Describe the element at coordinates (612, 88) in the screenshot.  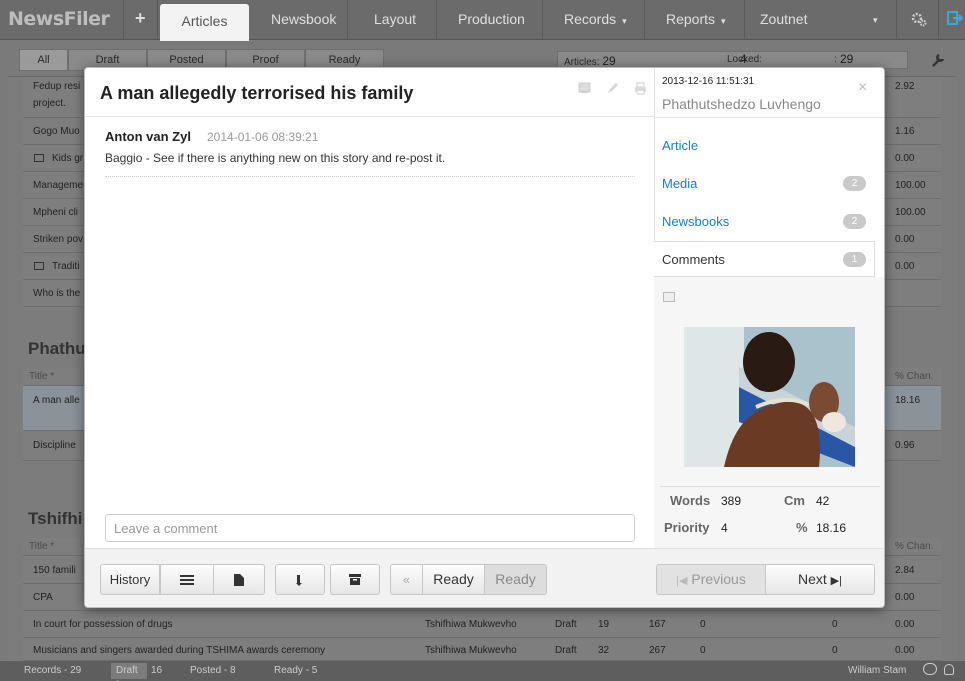
I see `pencil-icon` at that location.